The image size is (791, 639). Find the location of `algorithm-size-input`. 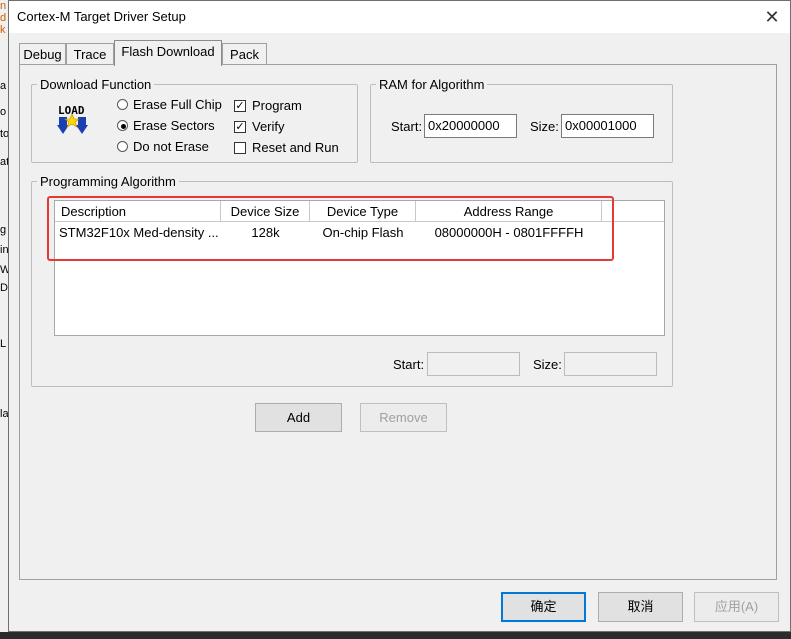

algorithm-size-input is located at coordinates (610, 364).